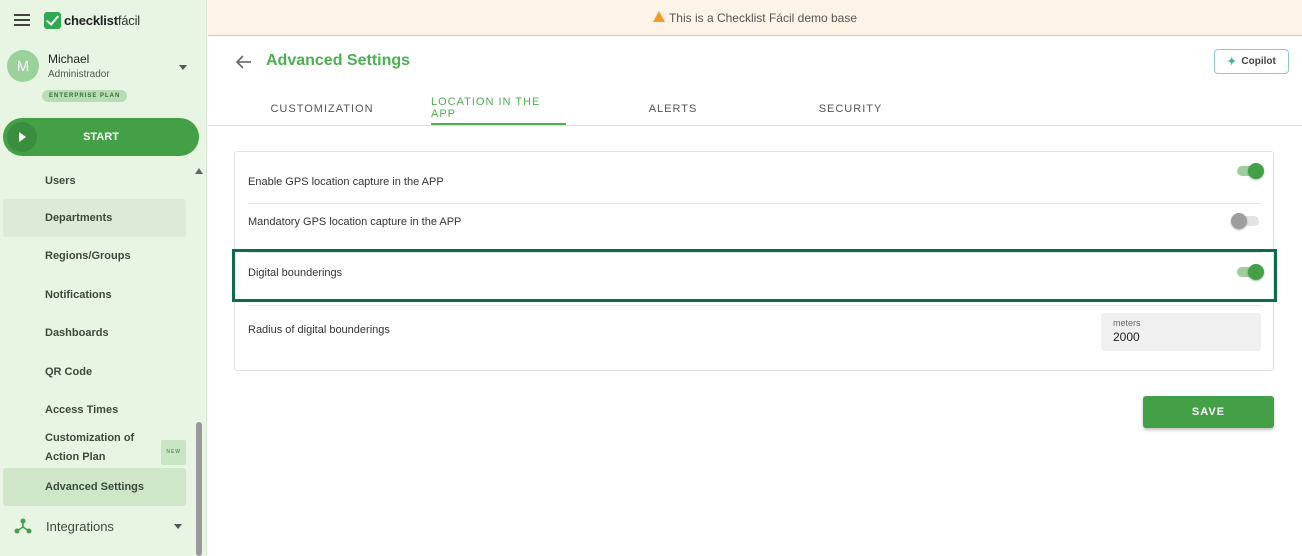 The image size is (1302, 556). What do you see at coordinates (94, 218) in the screenshot?
I see `sidebar-item-departments: Departments` at bounding box center [94, 218].